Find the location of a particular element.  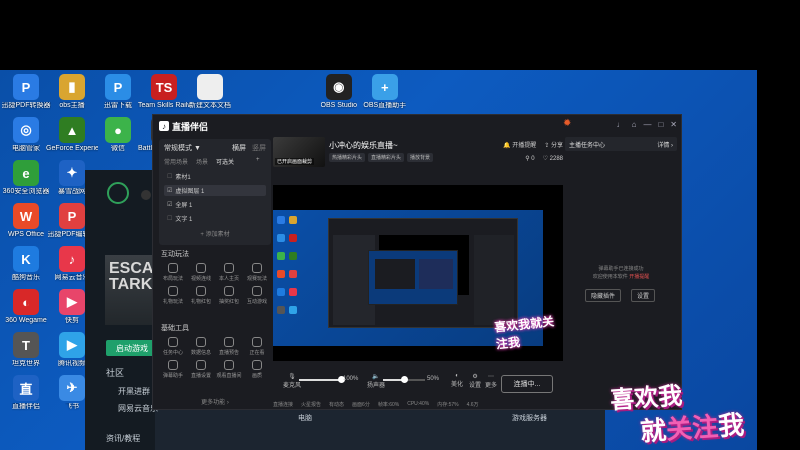

beauty-button: ◐ 美化 is located at coordinates (457, 380).